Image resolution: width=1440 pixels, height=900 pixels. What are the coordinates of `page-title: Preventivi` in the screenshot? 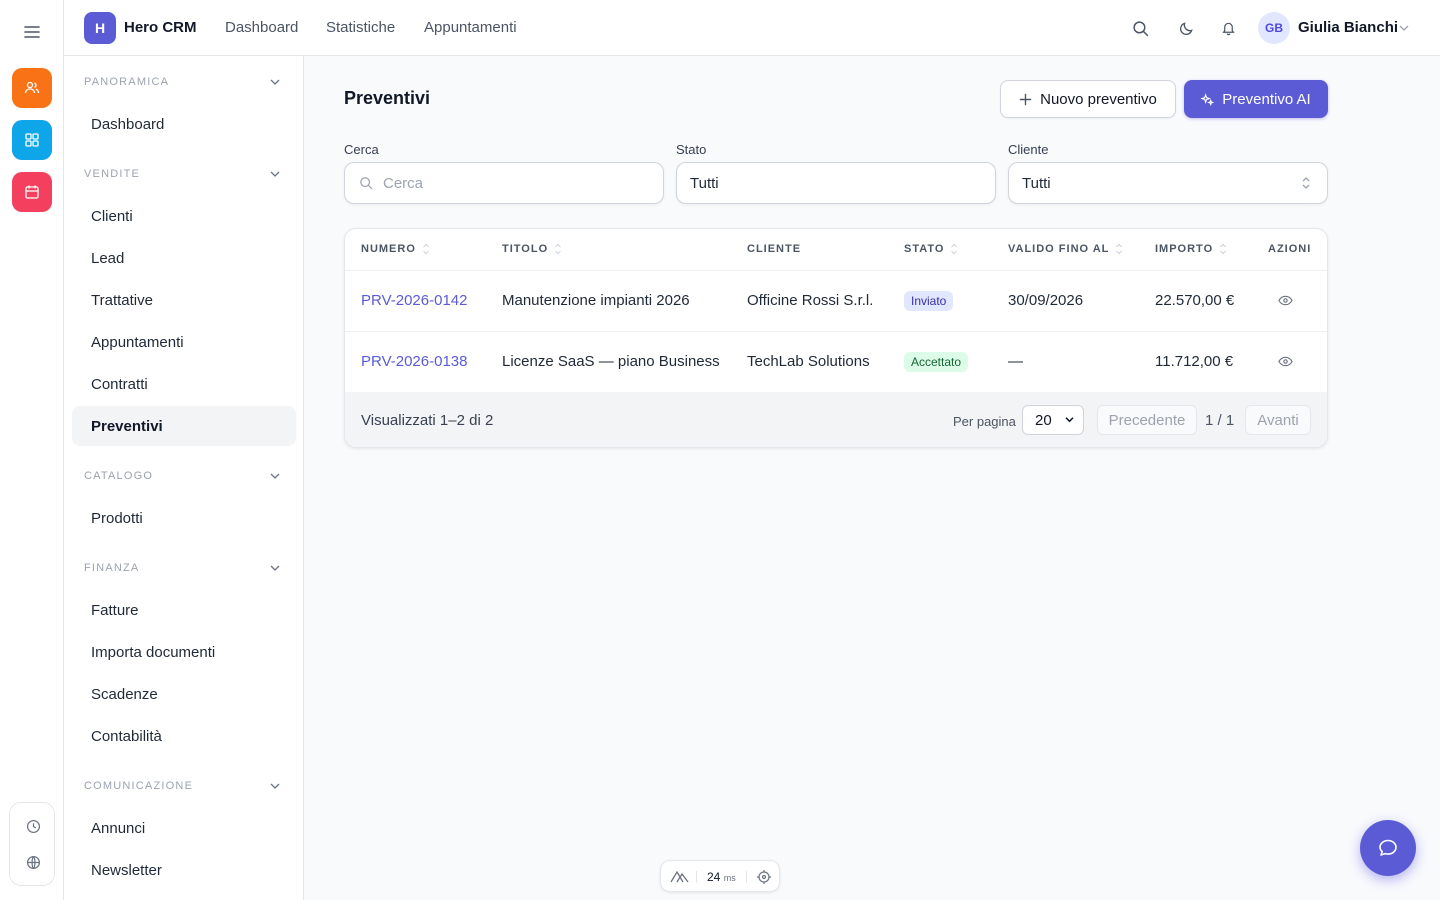 It's located at (387, 98).